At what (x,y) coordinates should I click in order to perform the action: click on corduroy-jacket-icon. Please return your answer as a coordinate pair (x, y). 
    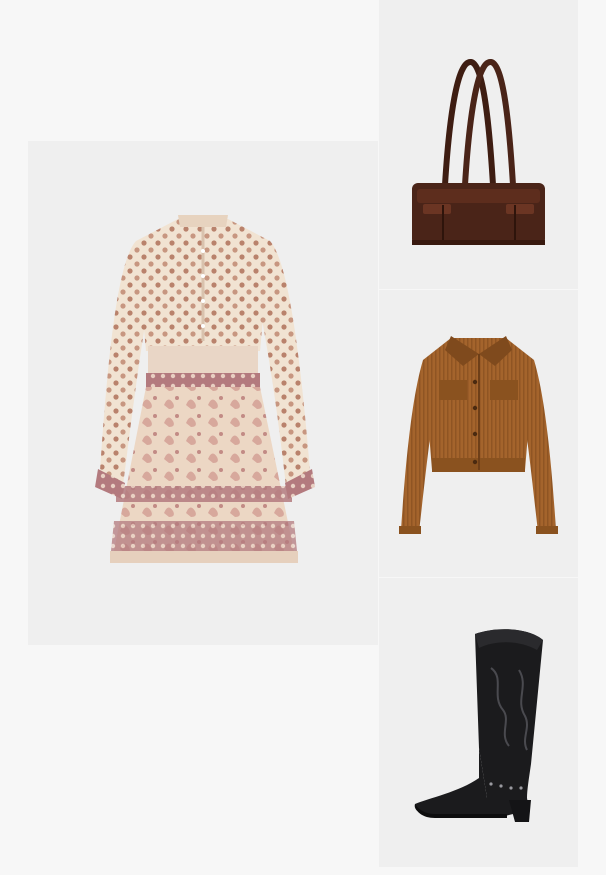
    Looking at the image, I should click on (478, 435).